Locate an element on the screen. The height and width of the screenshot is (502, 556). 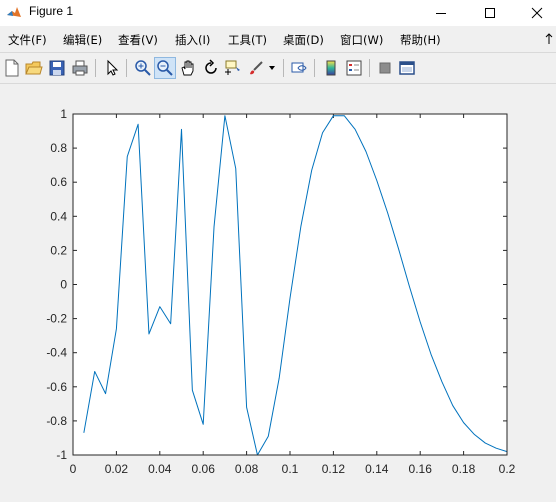
y-tick-label: -0.2 is located at coordinates (56, 319).